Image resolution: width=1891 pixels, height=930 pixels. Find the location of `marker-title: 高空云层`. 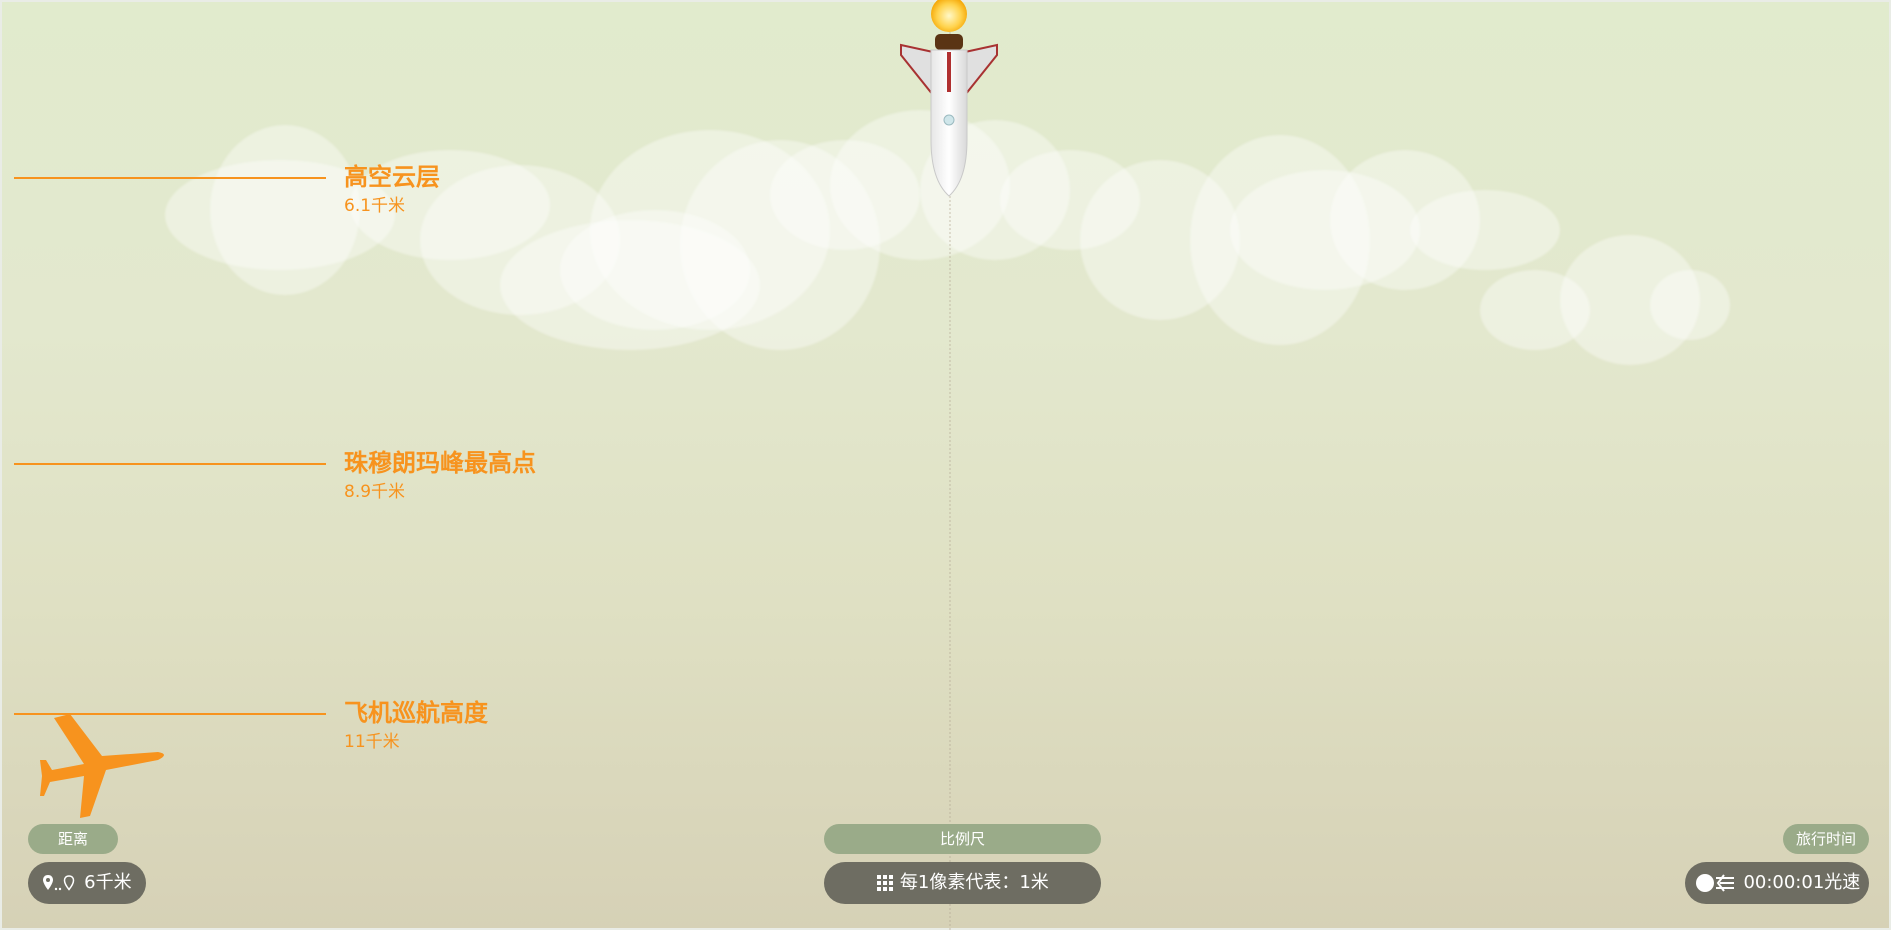

marker-title: 高空云层 is located at coordinates (392, 177).